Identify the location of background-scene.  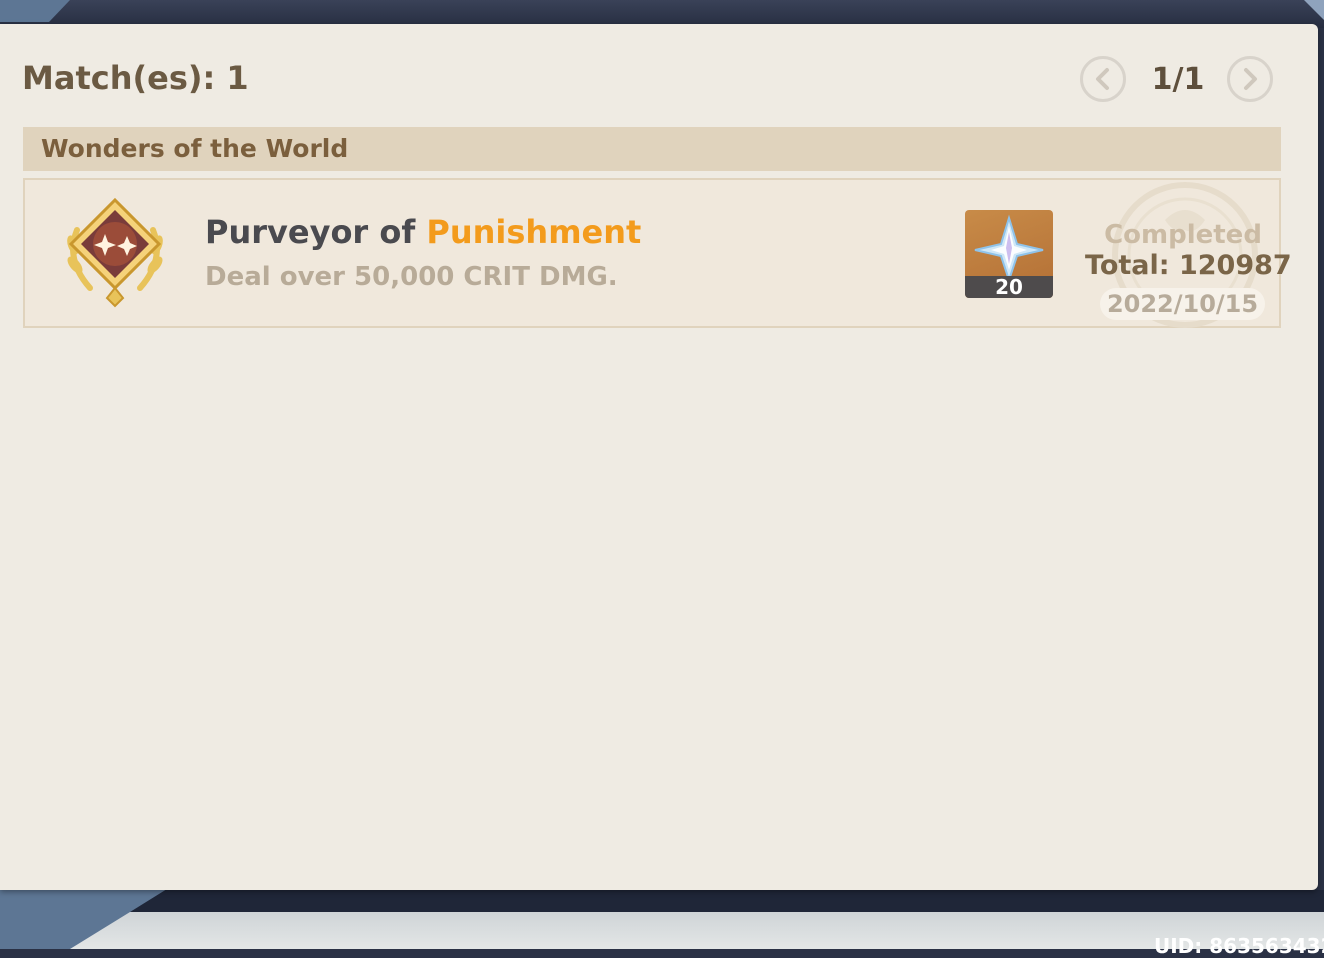
(662, 919).